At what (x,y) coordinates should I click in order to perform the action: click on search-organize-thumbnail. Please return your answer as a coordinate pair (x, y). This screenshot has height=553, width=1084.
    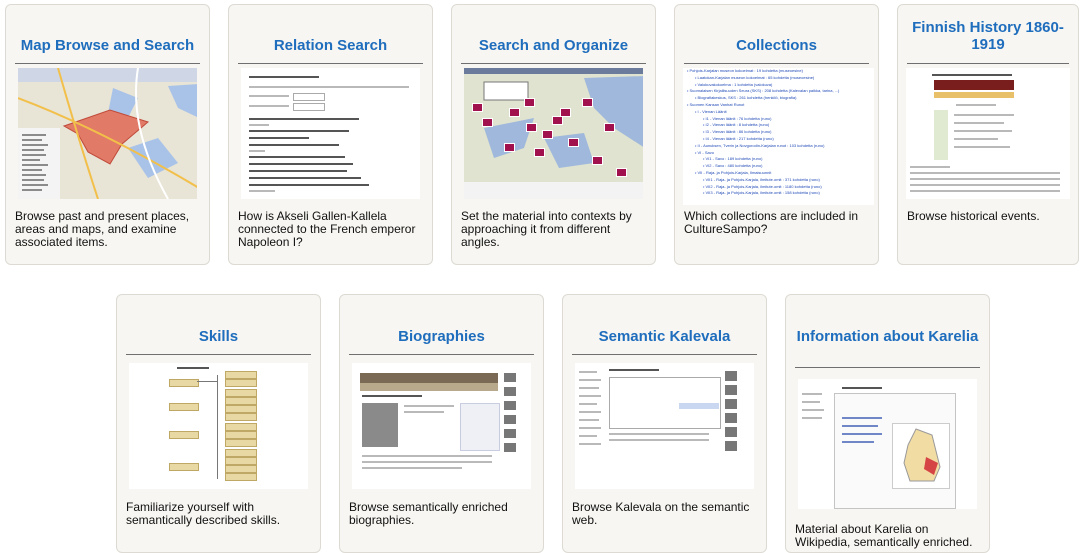
    Looking at the image, I should click on (553, 133).